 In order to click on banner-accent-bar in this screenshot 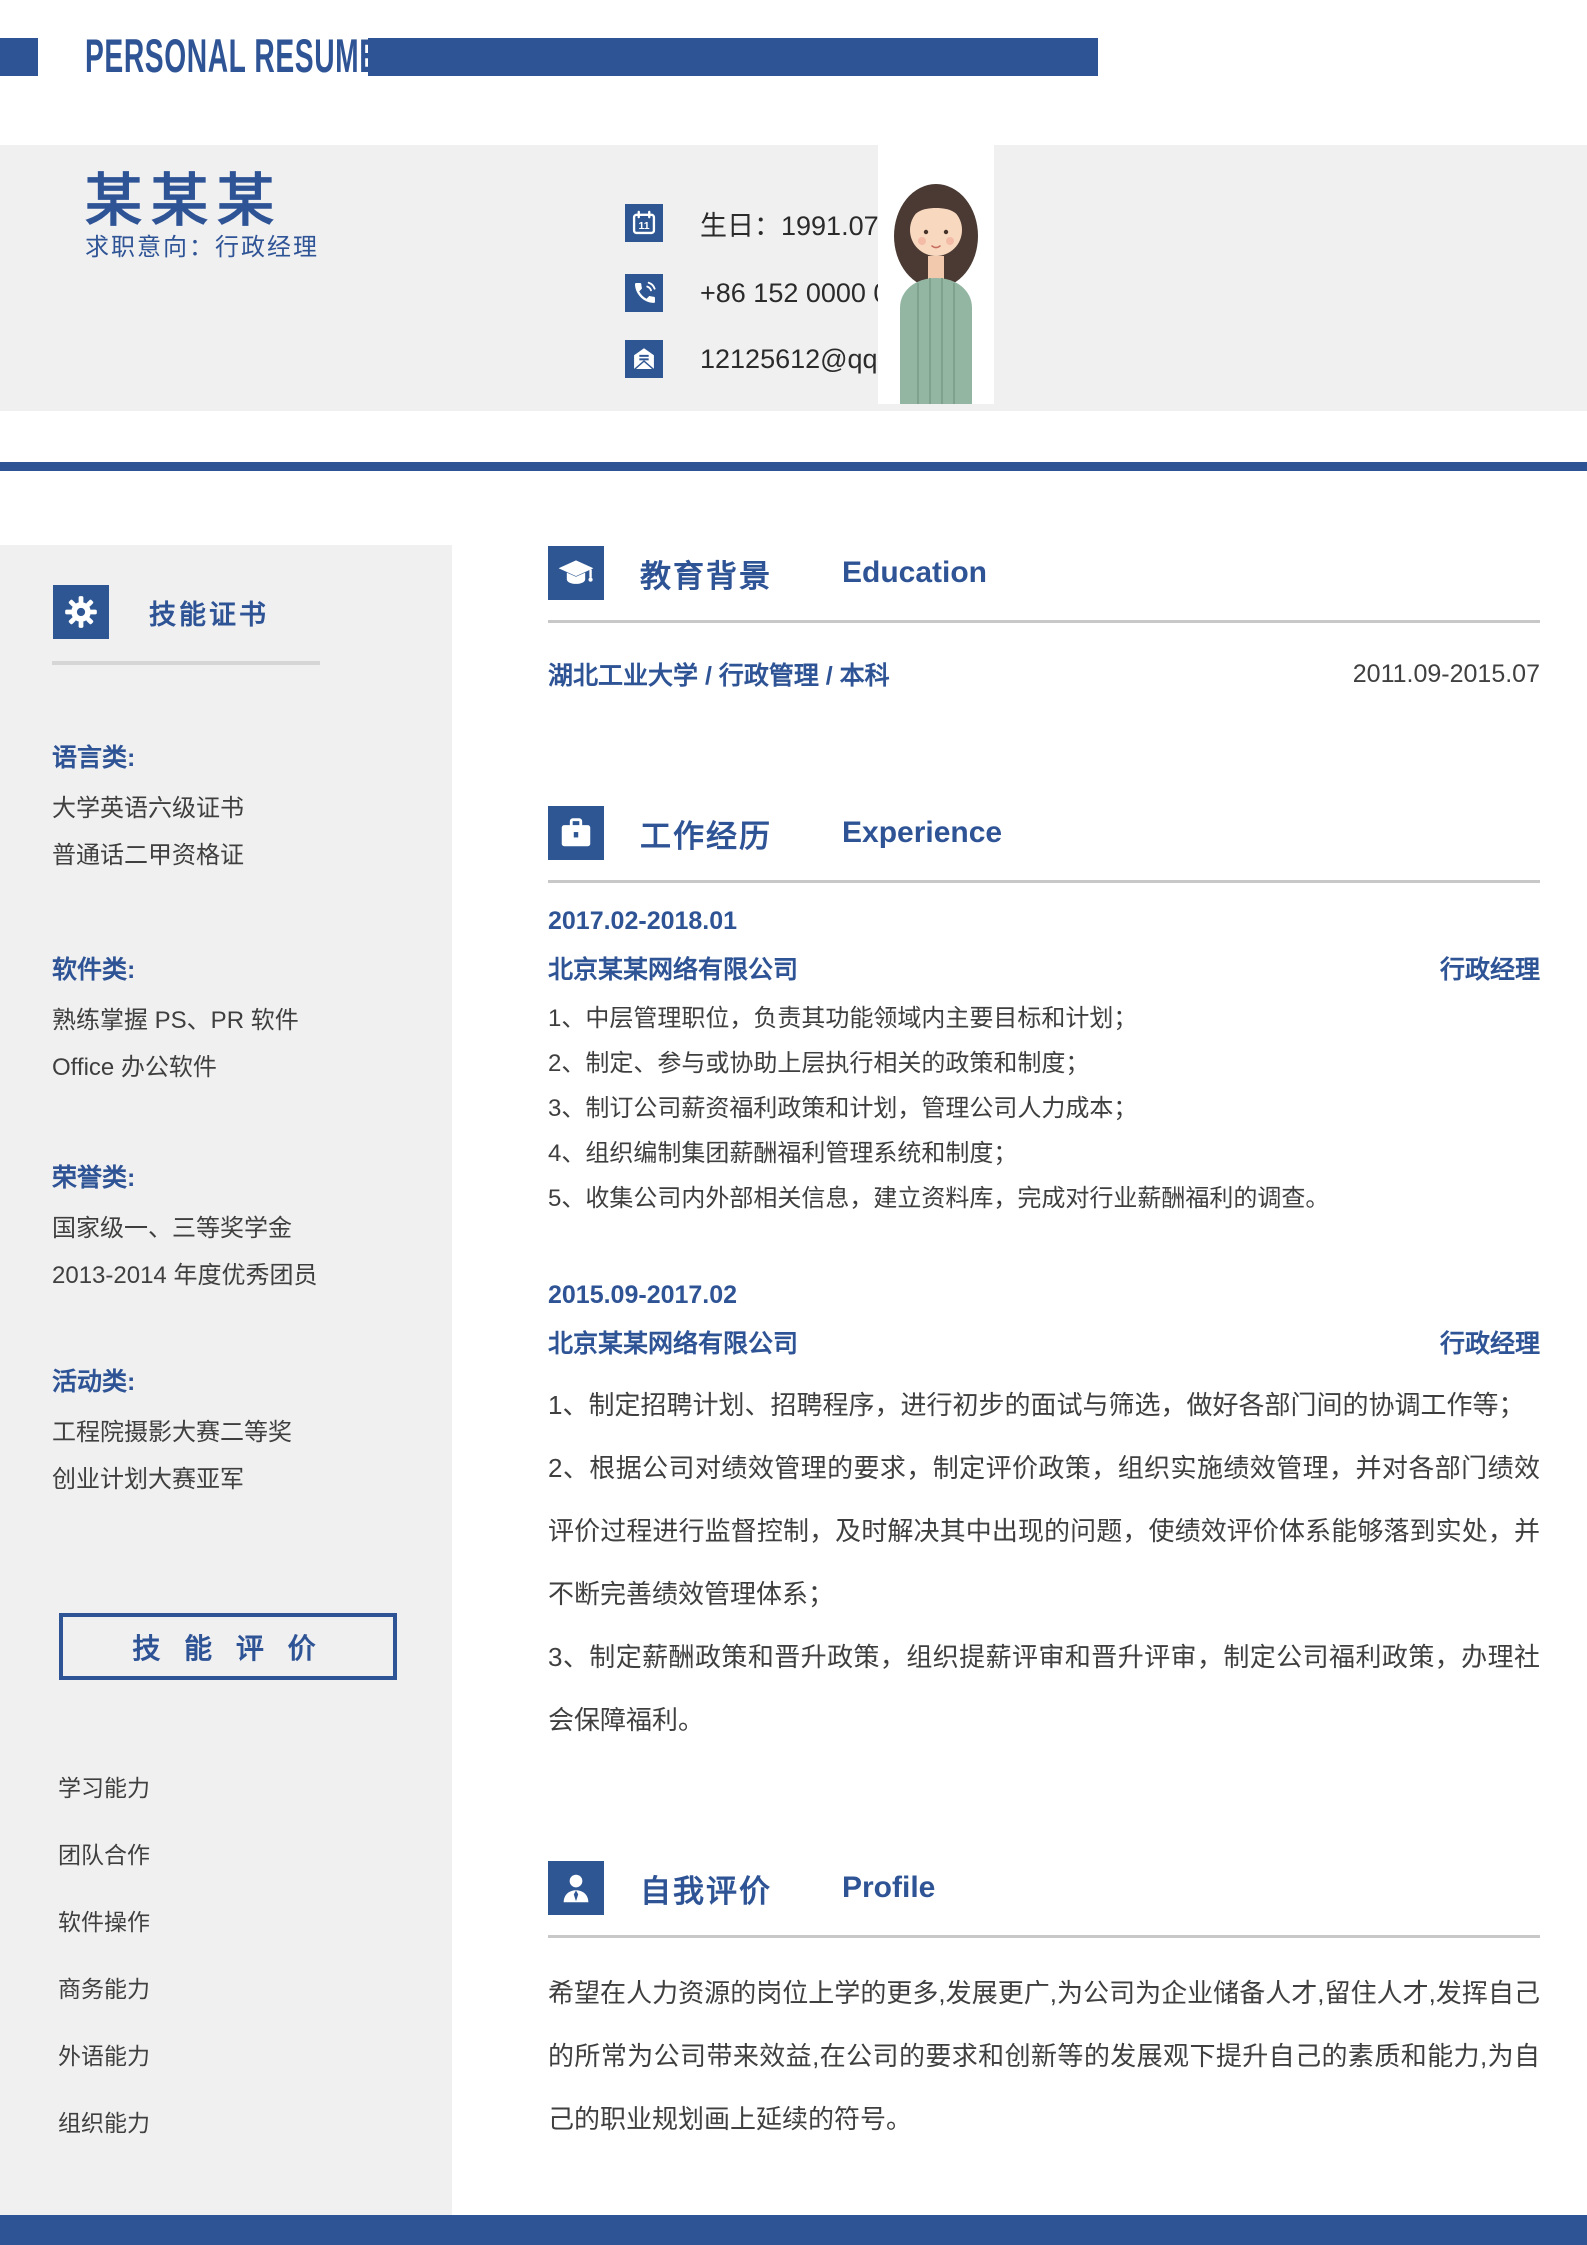, I will do `click(733, 57)`.